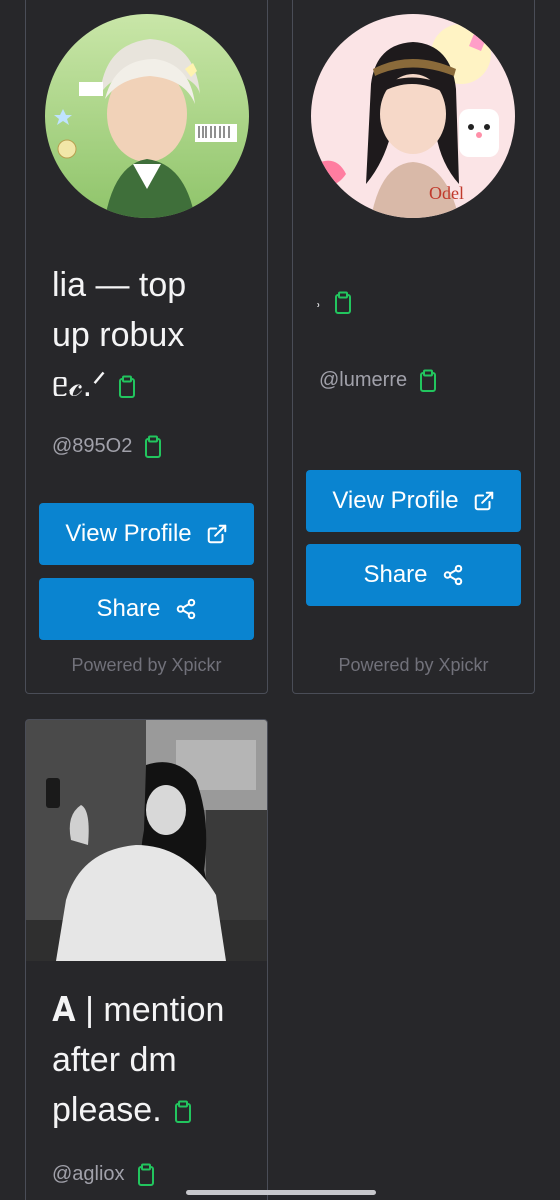 The image size is (560, 1200). Describe the element at coordinates (415, 302) in the screenshot. I see `profile-name: ˒` at that location.